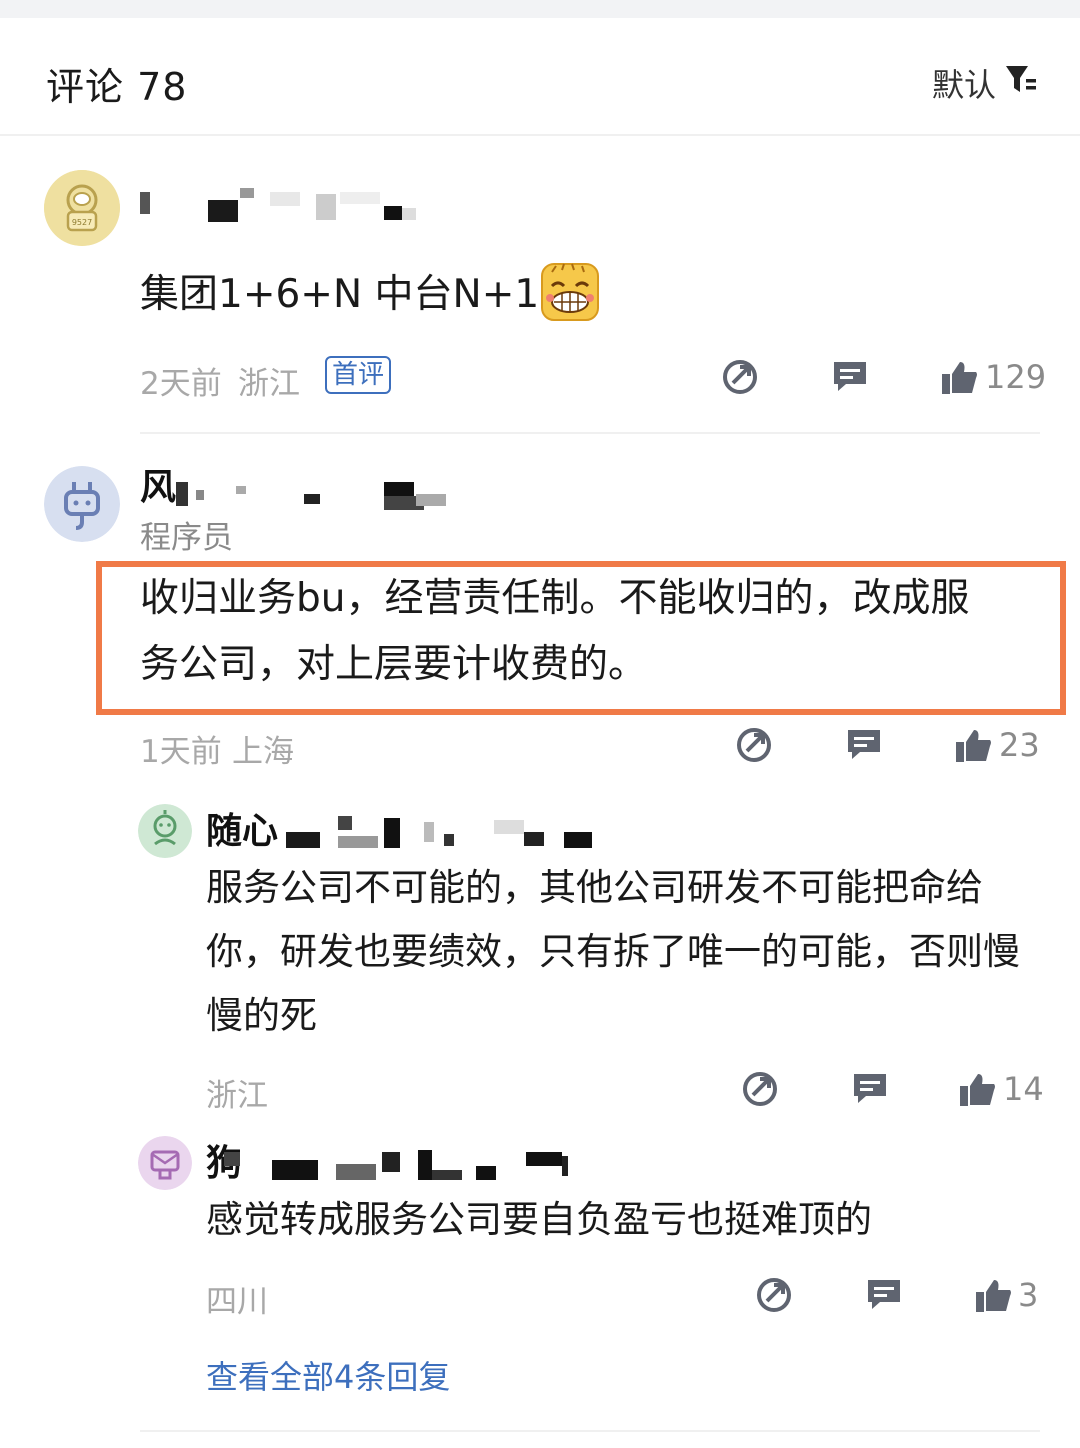  I want to click on comments-header: 评论 78 默认, so click(540, 77).